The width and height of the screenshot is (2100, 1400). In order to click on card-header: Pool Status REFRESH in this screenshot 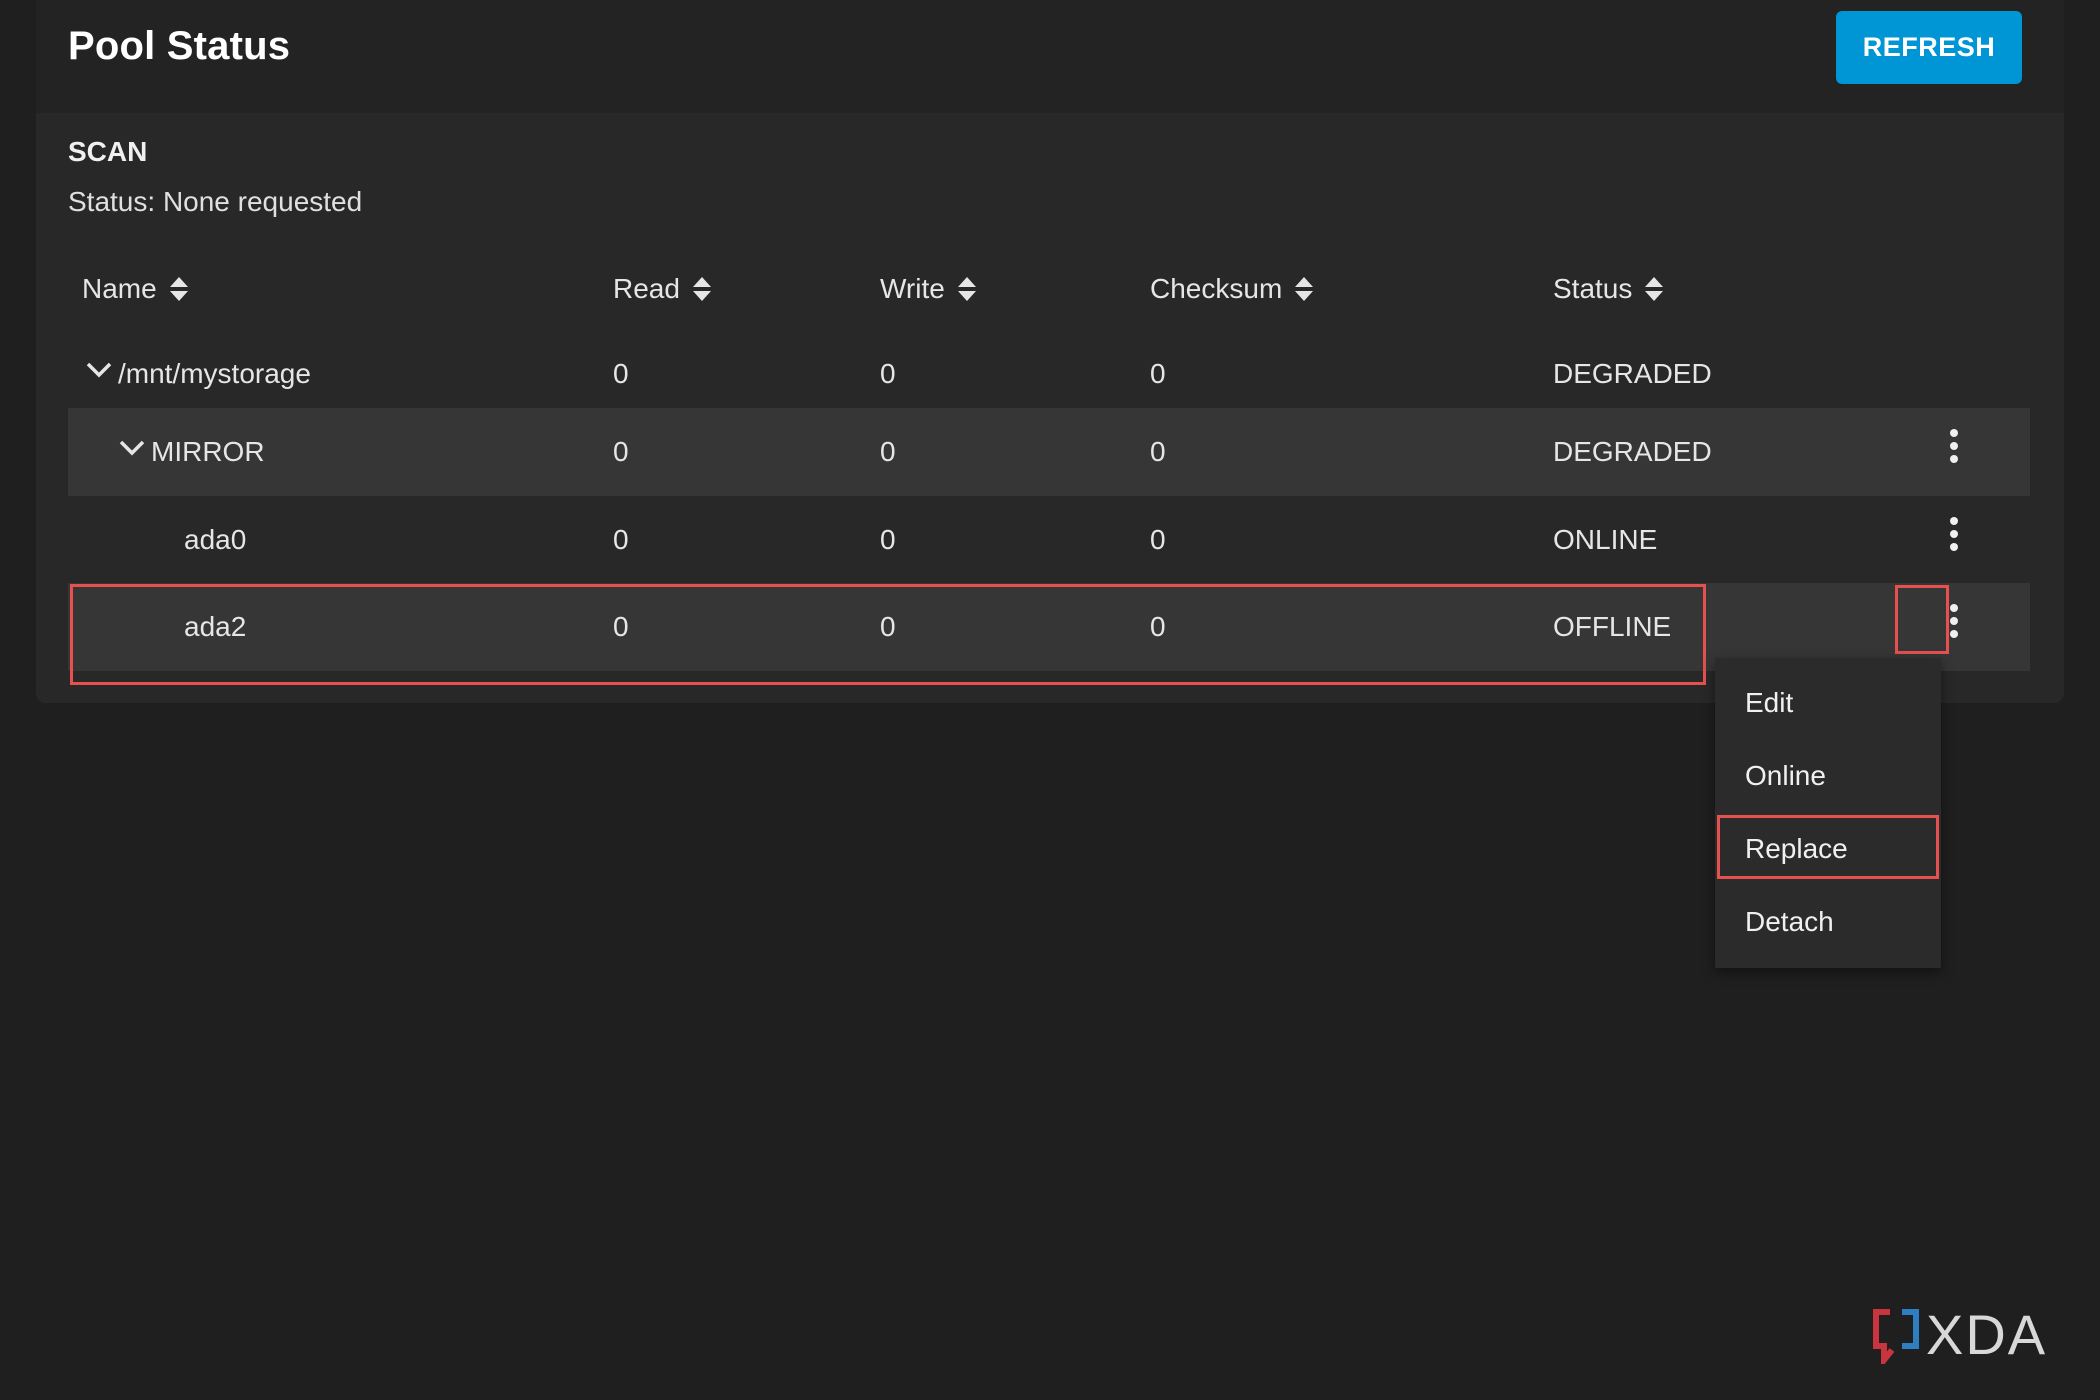, I will do `click(1050, 56)`.